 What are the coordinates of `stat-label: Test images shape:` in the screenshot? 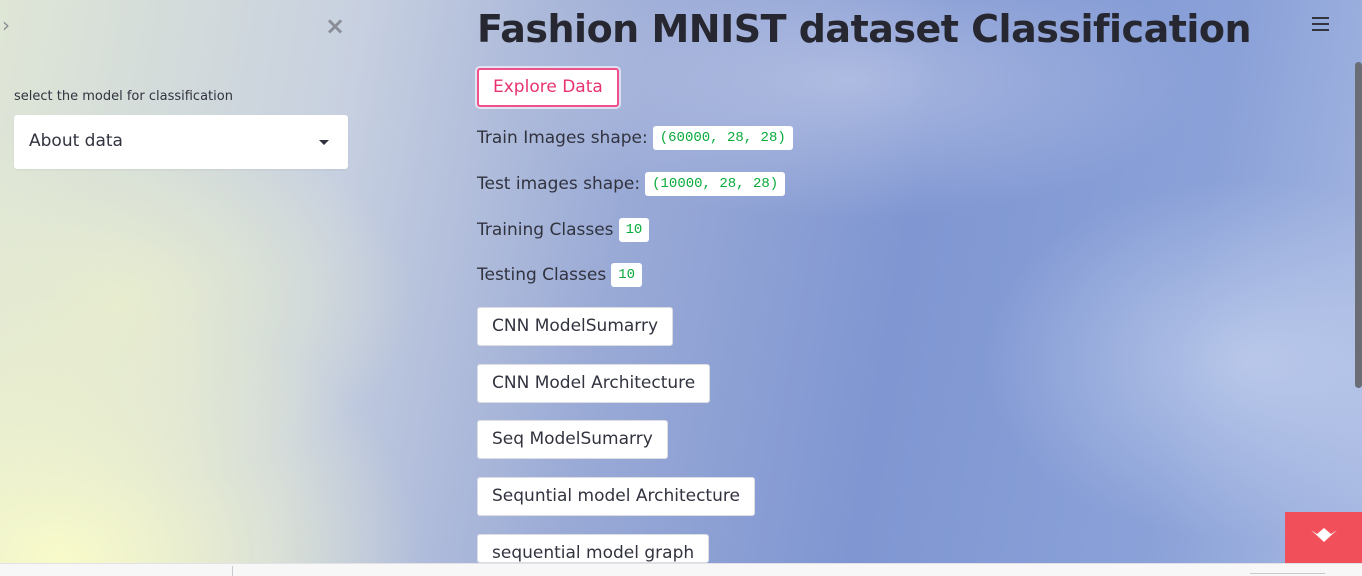 It's located at (559, 184).